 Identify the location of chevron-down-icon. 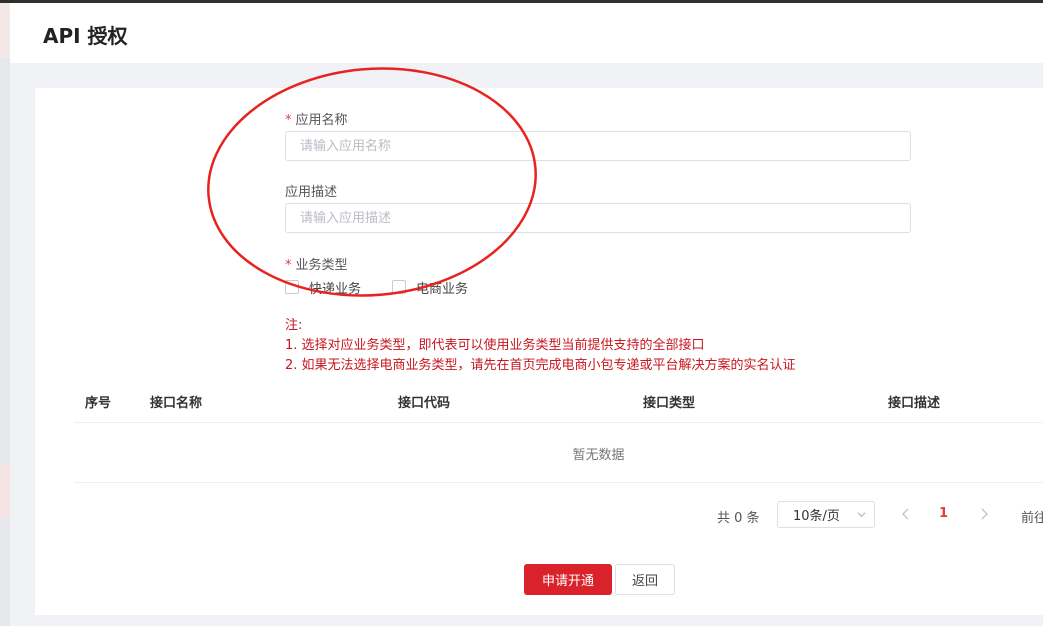
(861, 515).